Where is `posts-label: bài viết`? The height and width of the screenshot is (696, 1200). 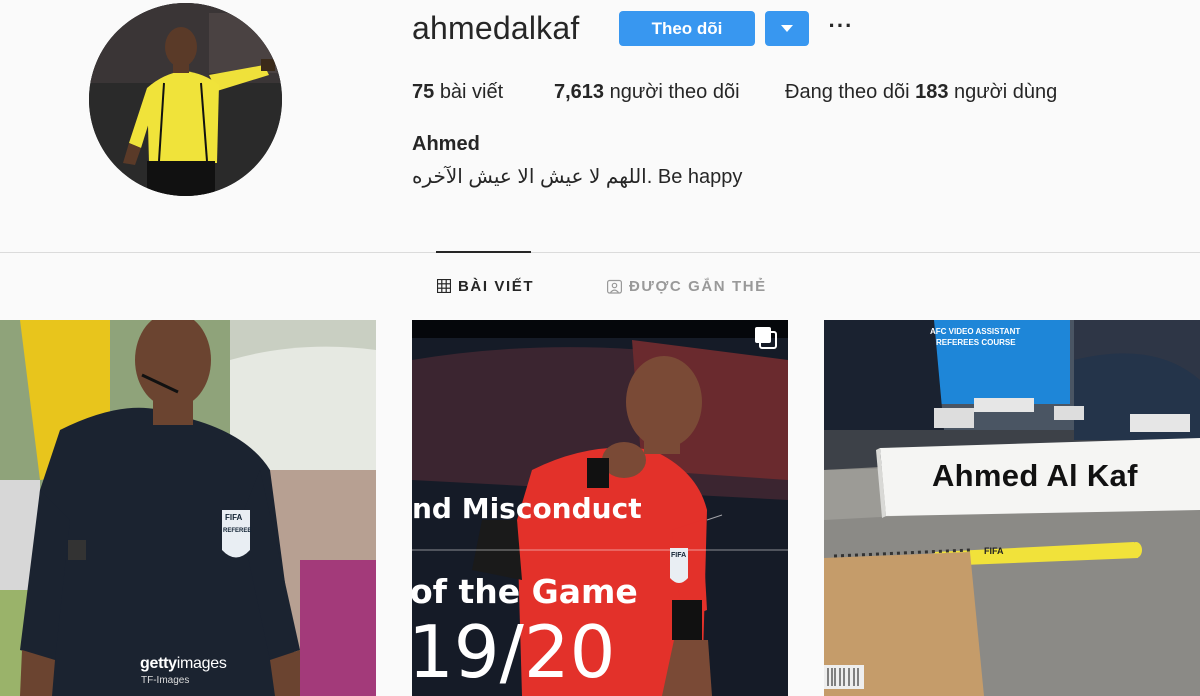 posts-label: bài viết is located at coordinates (471, 92).